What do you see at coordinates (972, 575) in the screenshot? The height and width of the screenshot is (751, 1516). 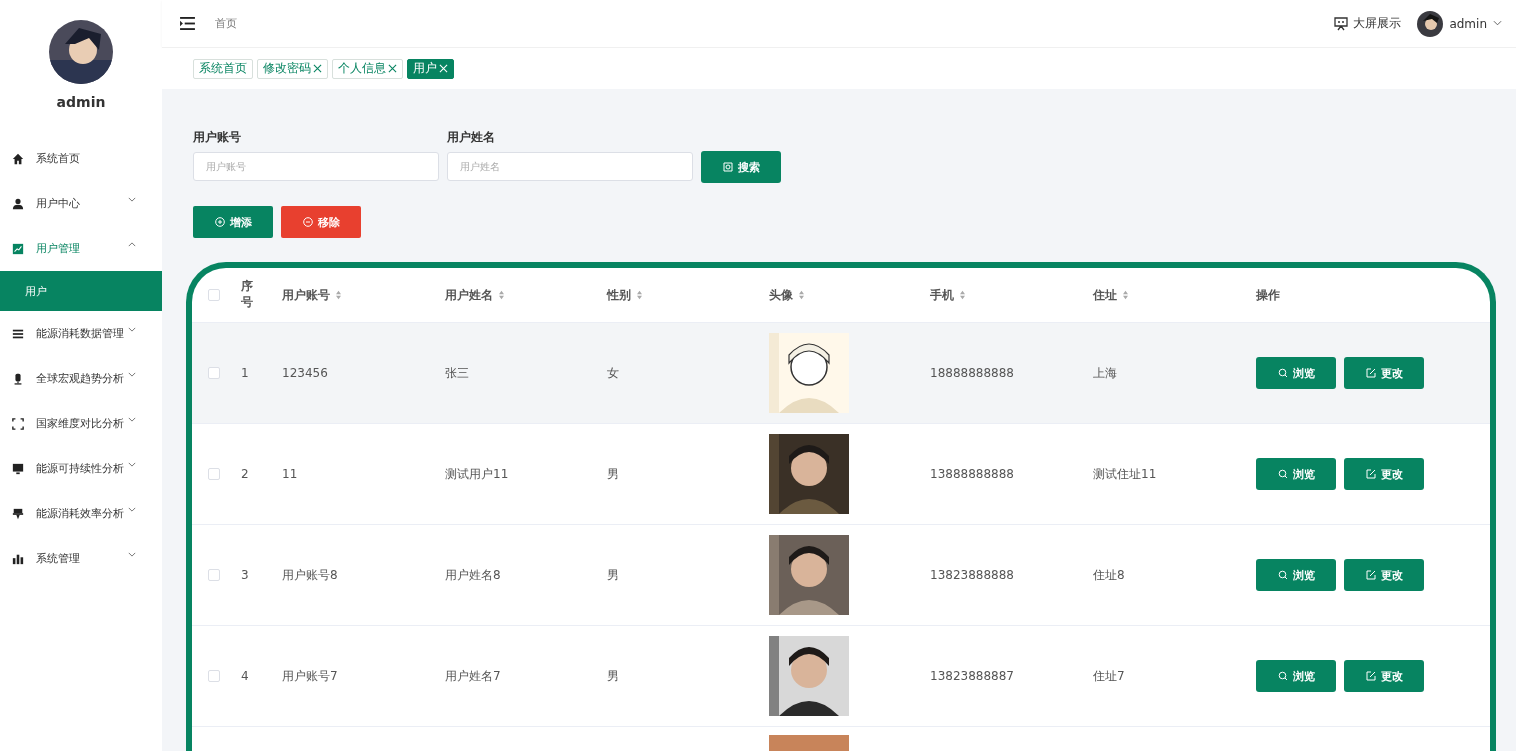 I see `table-cell: 13823888888` at bounding box center [972, 575].